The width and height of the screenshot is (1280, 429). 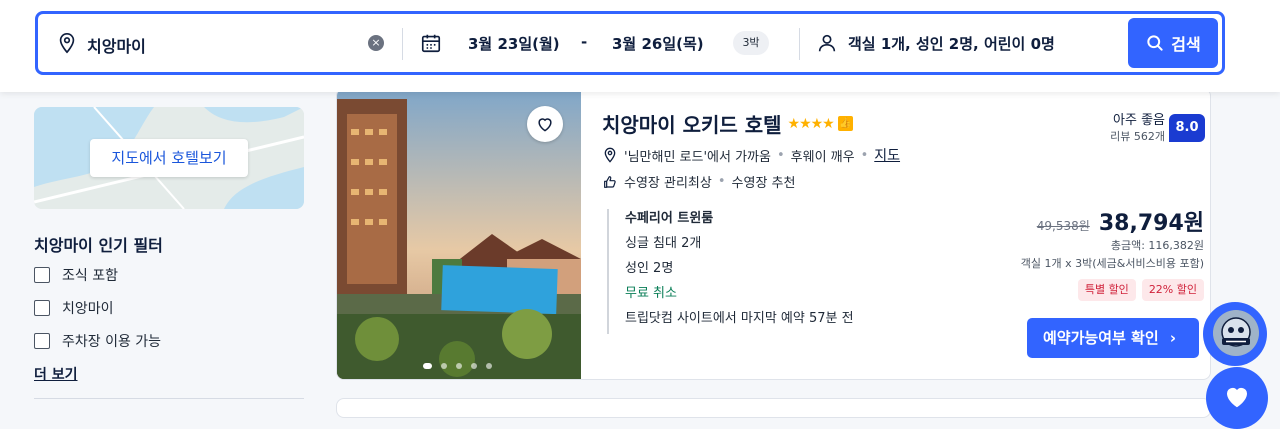 What do you see at coordinates (663, 243) in the screenshot?
I see `bed-type: 싱글 침대 2개` at bounding box center [663, 243].